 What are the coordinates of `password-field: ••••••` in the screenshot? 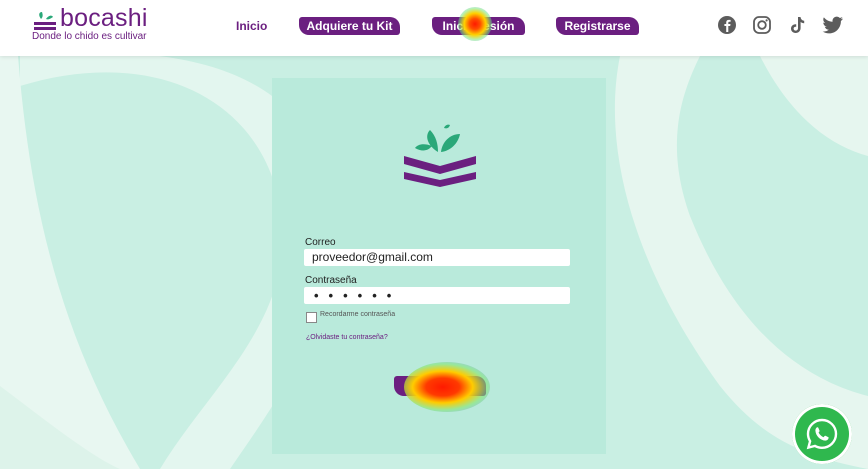 It's located at (437, 295).